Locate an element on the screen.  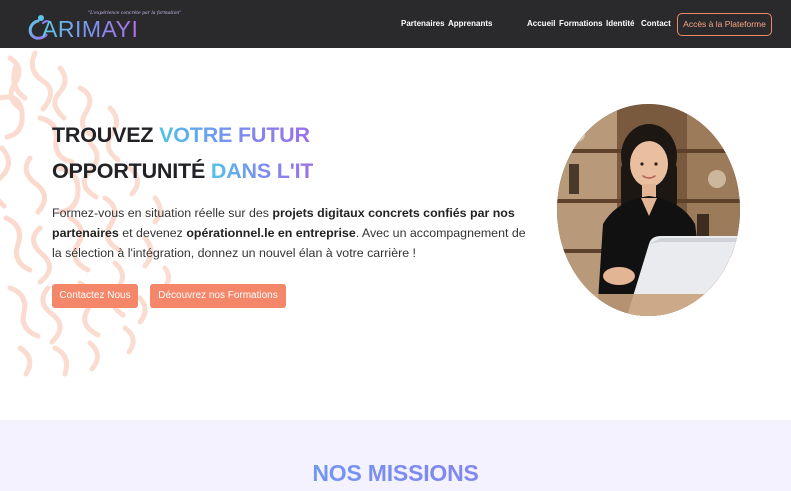
nav-accueil: Accueil is located at coordinates (541, 24).